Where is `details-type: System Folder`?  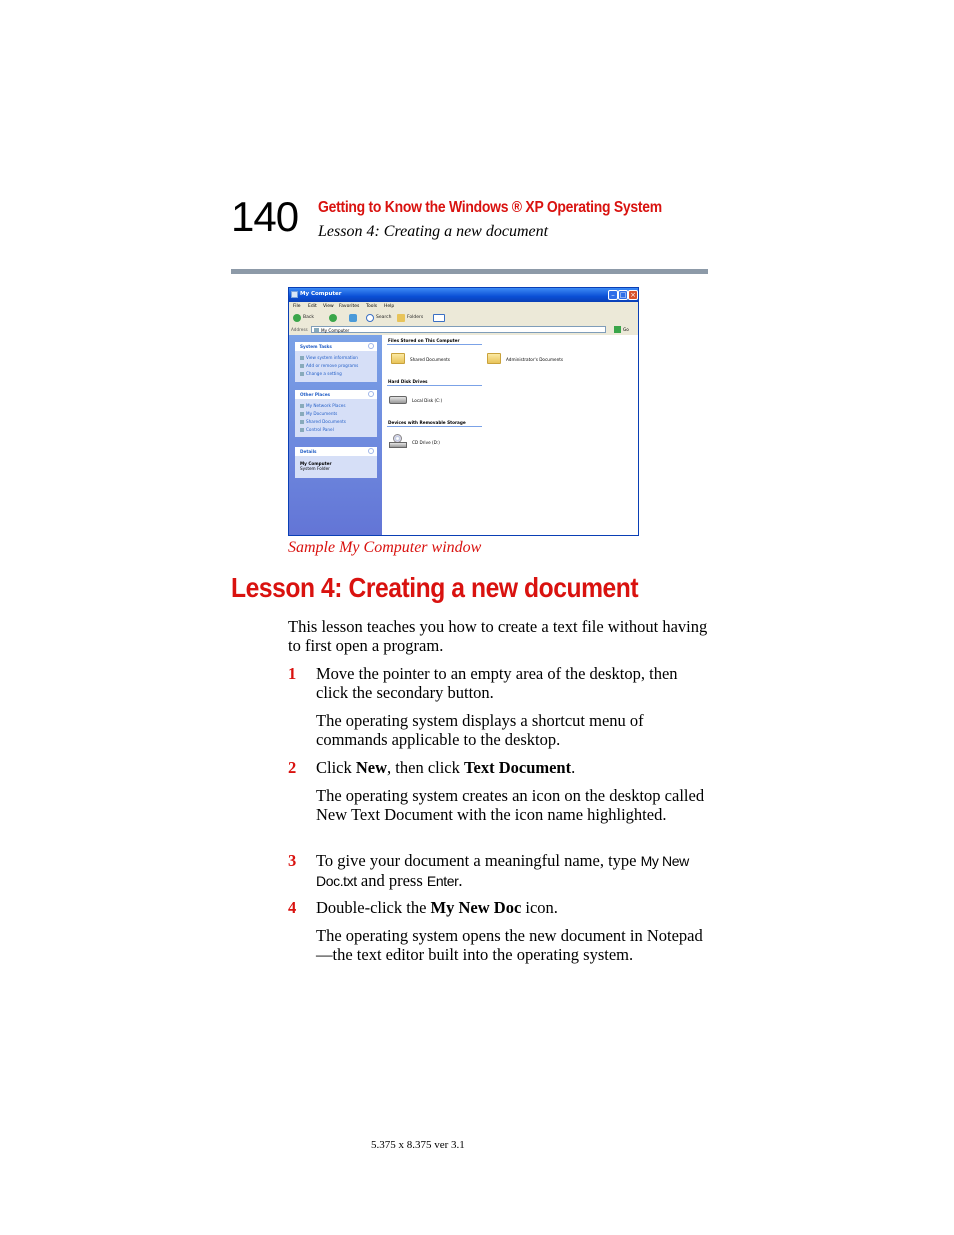
details-type: System Folder is located at coordinates (315, 468).